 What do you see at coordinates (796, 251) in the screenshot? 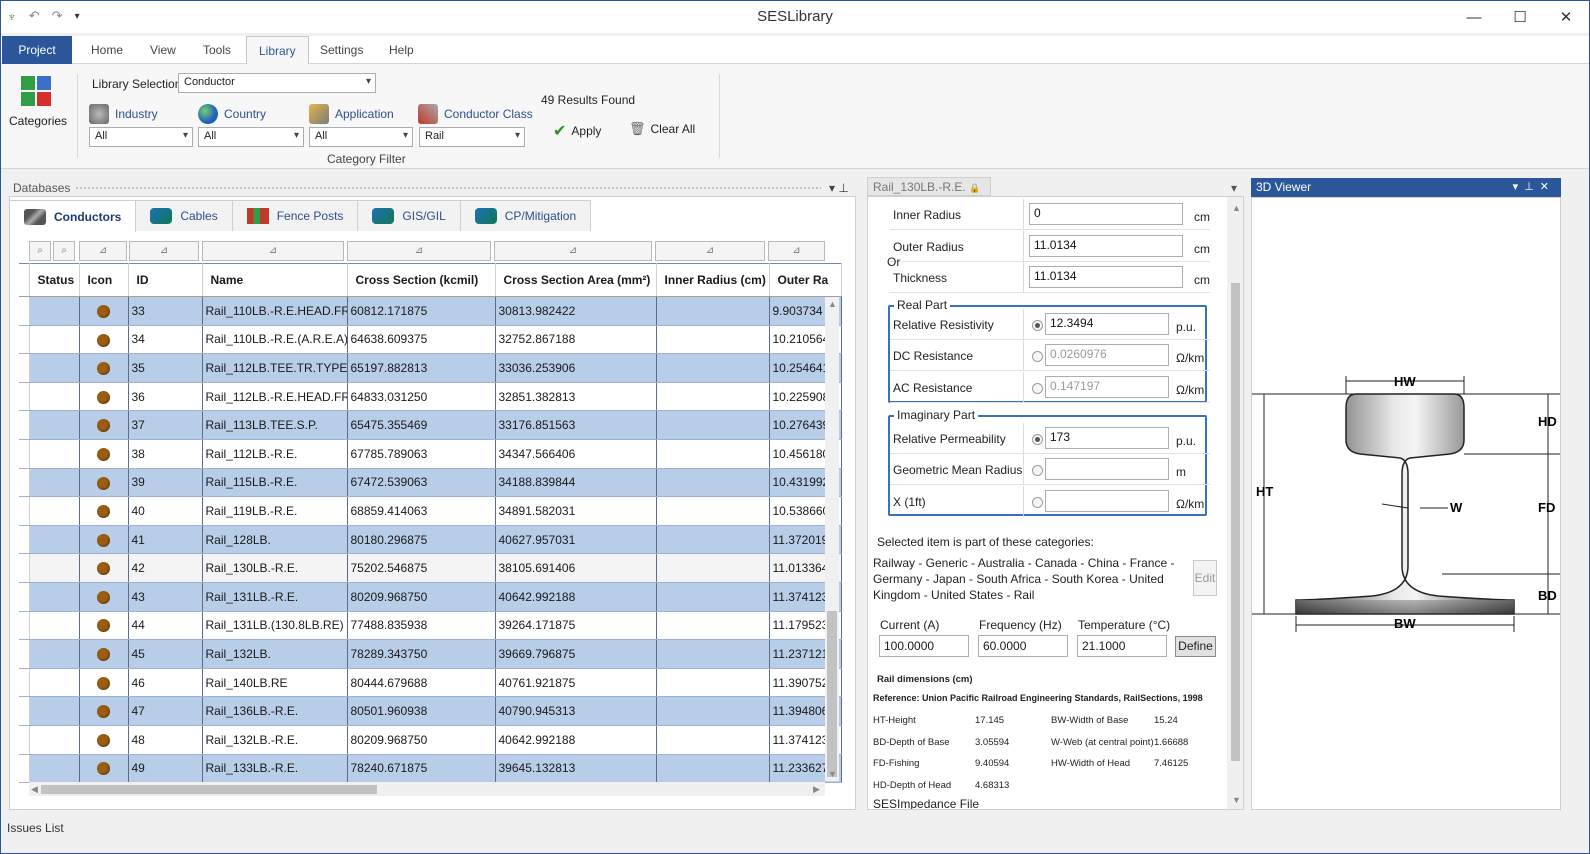
I see `filter-cell-outer-radius: ⊿` at bounding box center [796, 251].